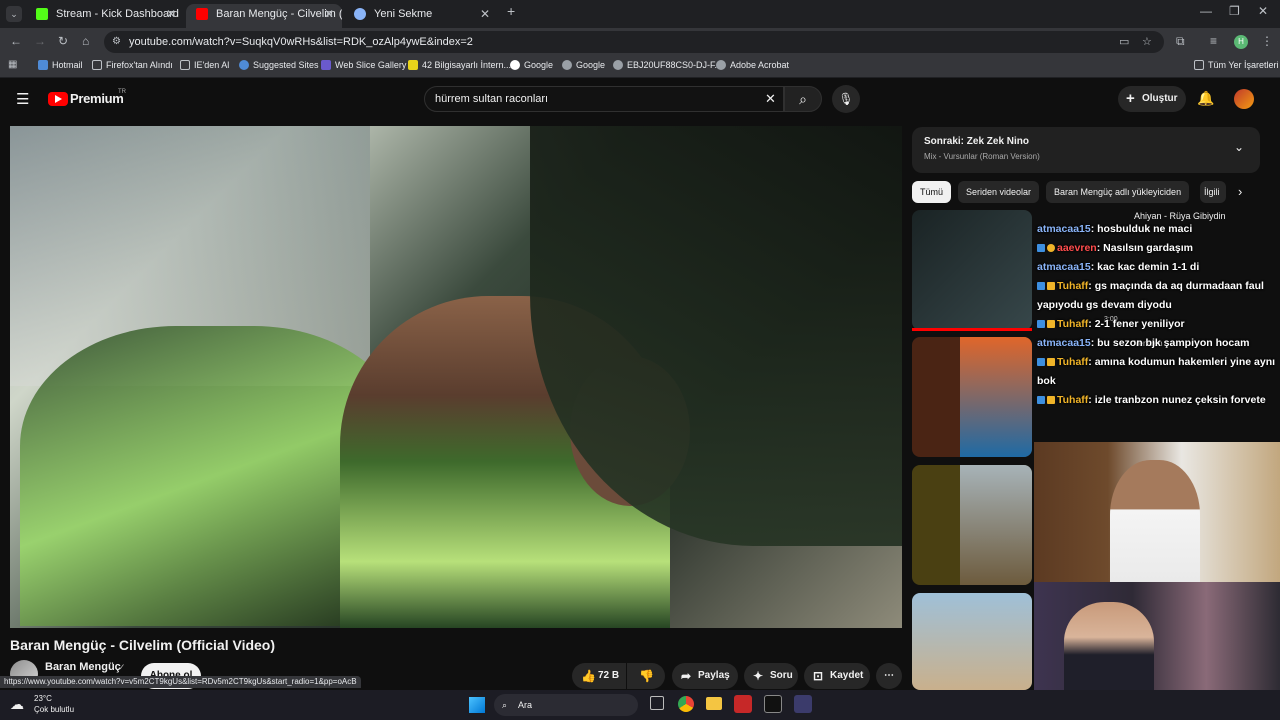 Image resolution: width=1280 pixels, height=720 pixels. What do you see at coordinates (847, 675) in the screenshot?
I see `save-label: Kaydet` at bounding box center [847, 675].